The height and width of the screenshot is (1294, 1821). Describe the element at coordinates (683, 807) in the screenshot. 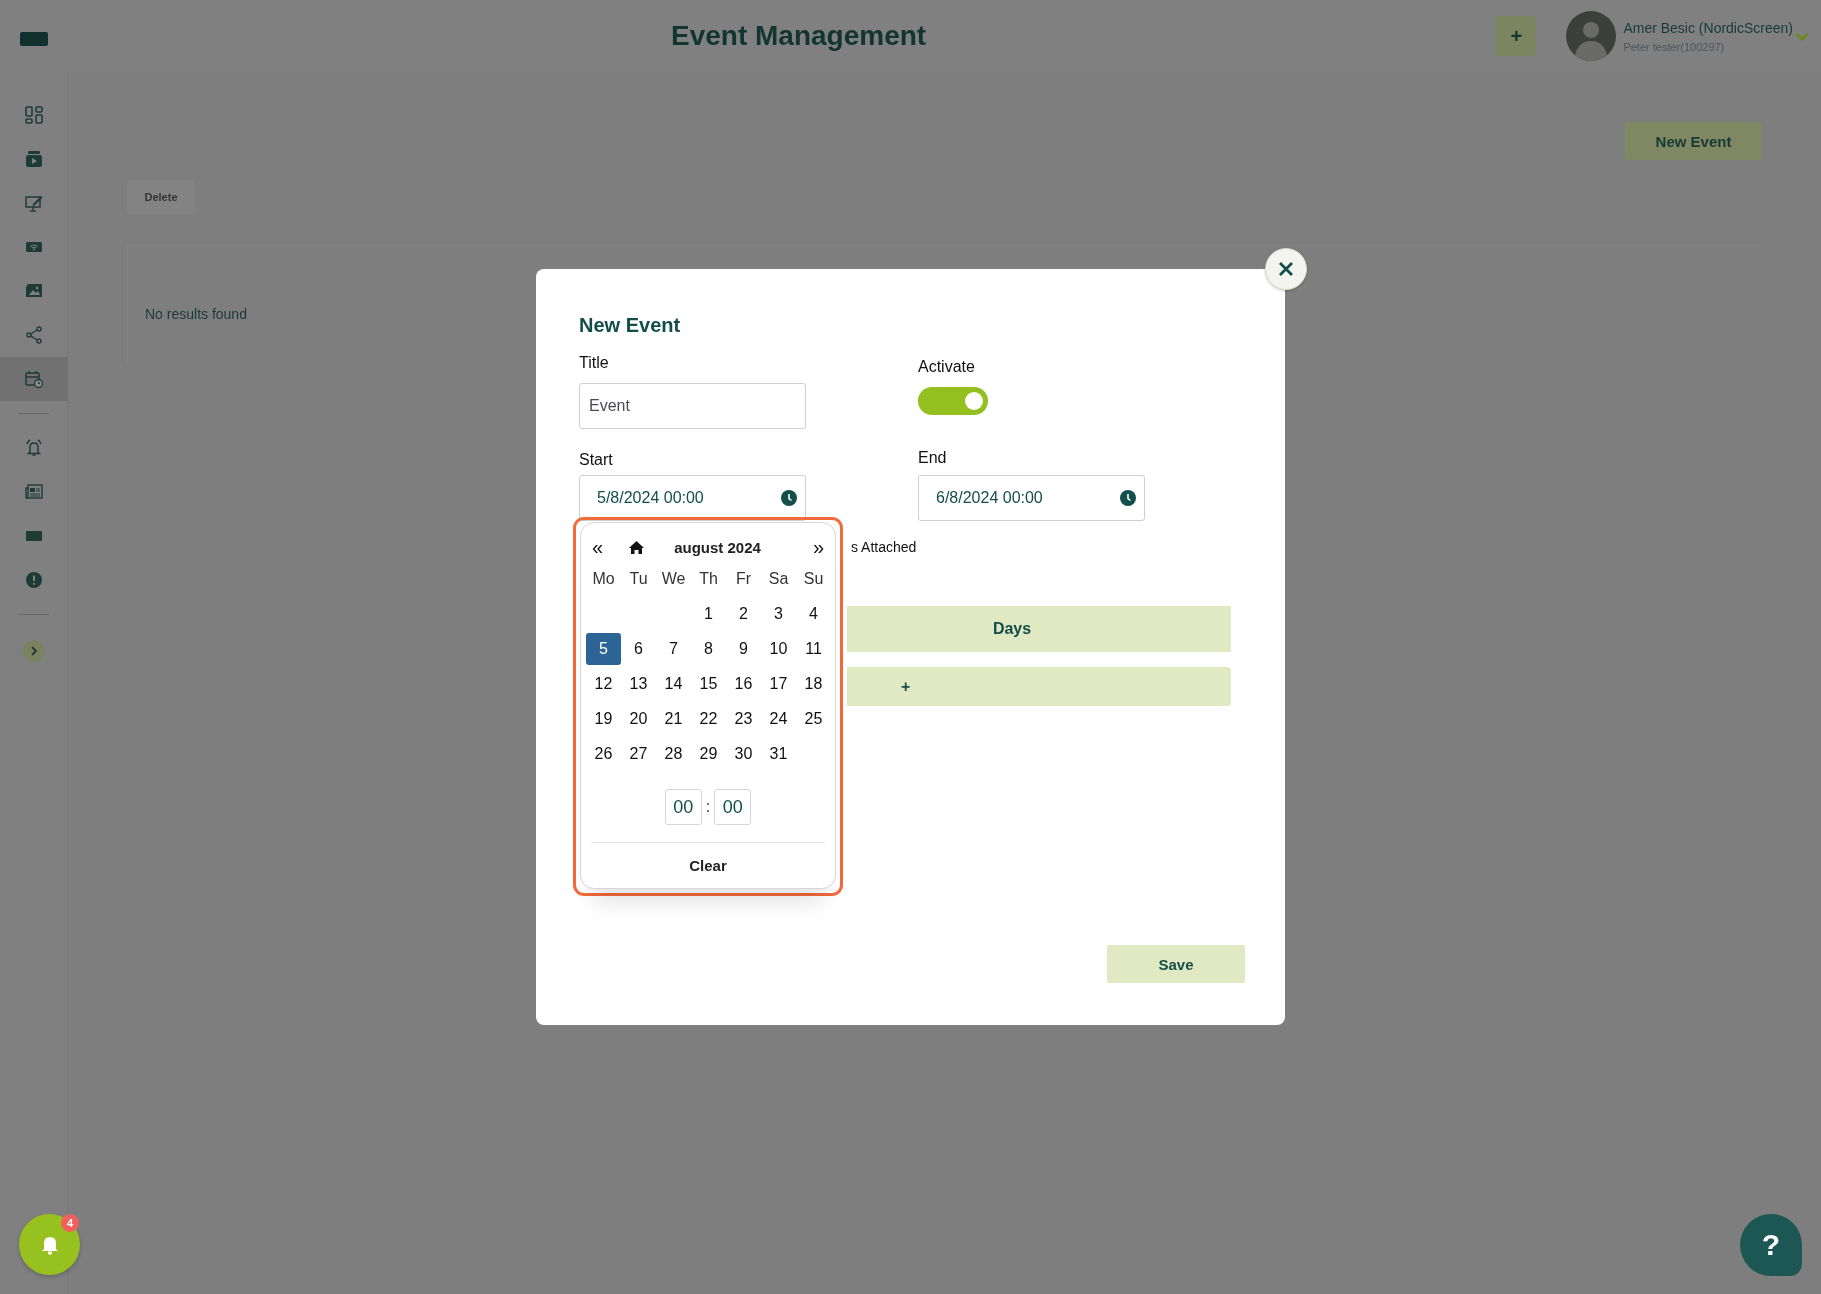

I see `hour-field: 00` at that location.